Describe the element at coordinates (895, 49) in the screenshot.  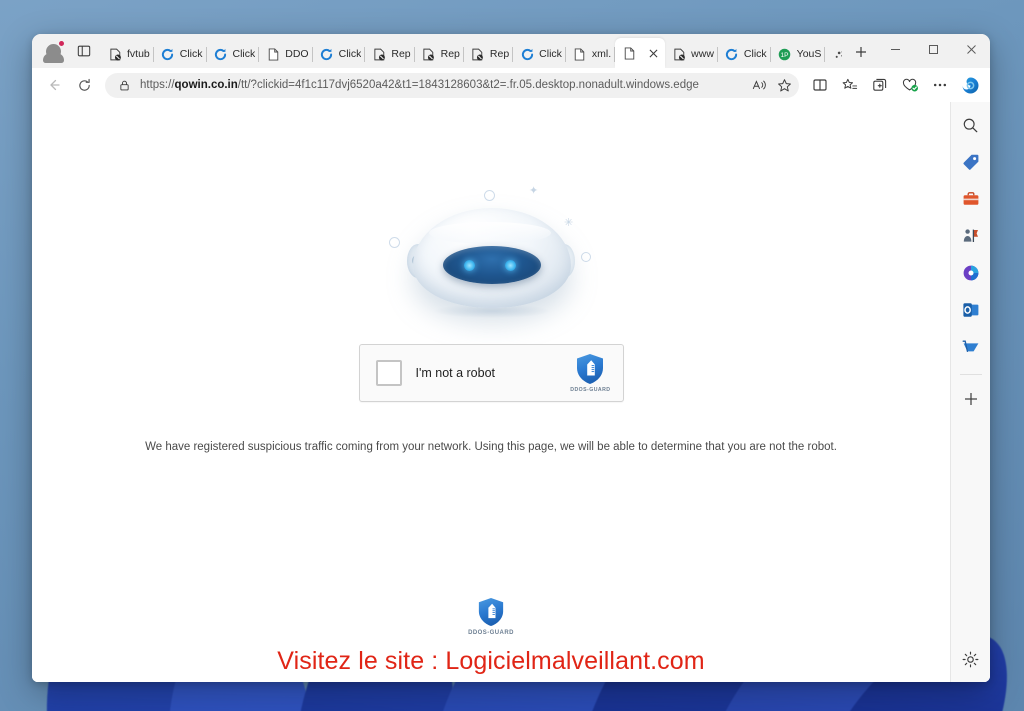
I see `minimize-button` at that location.